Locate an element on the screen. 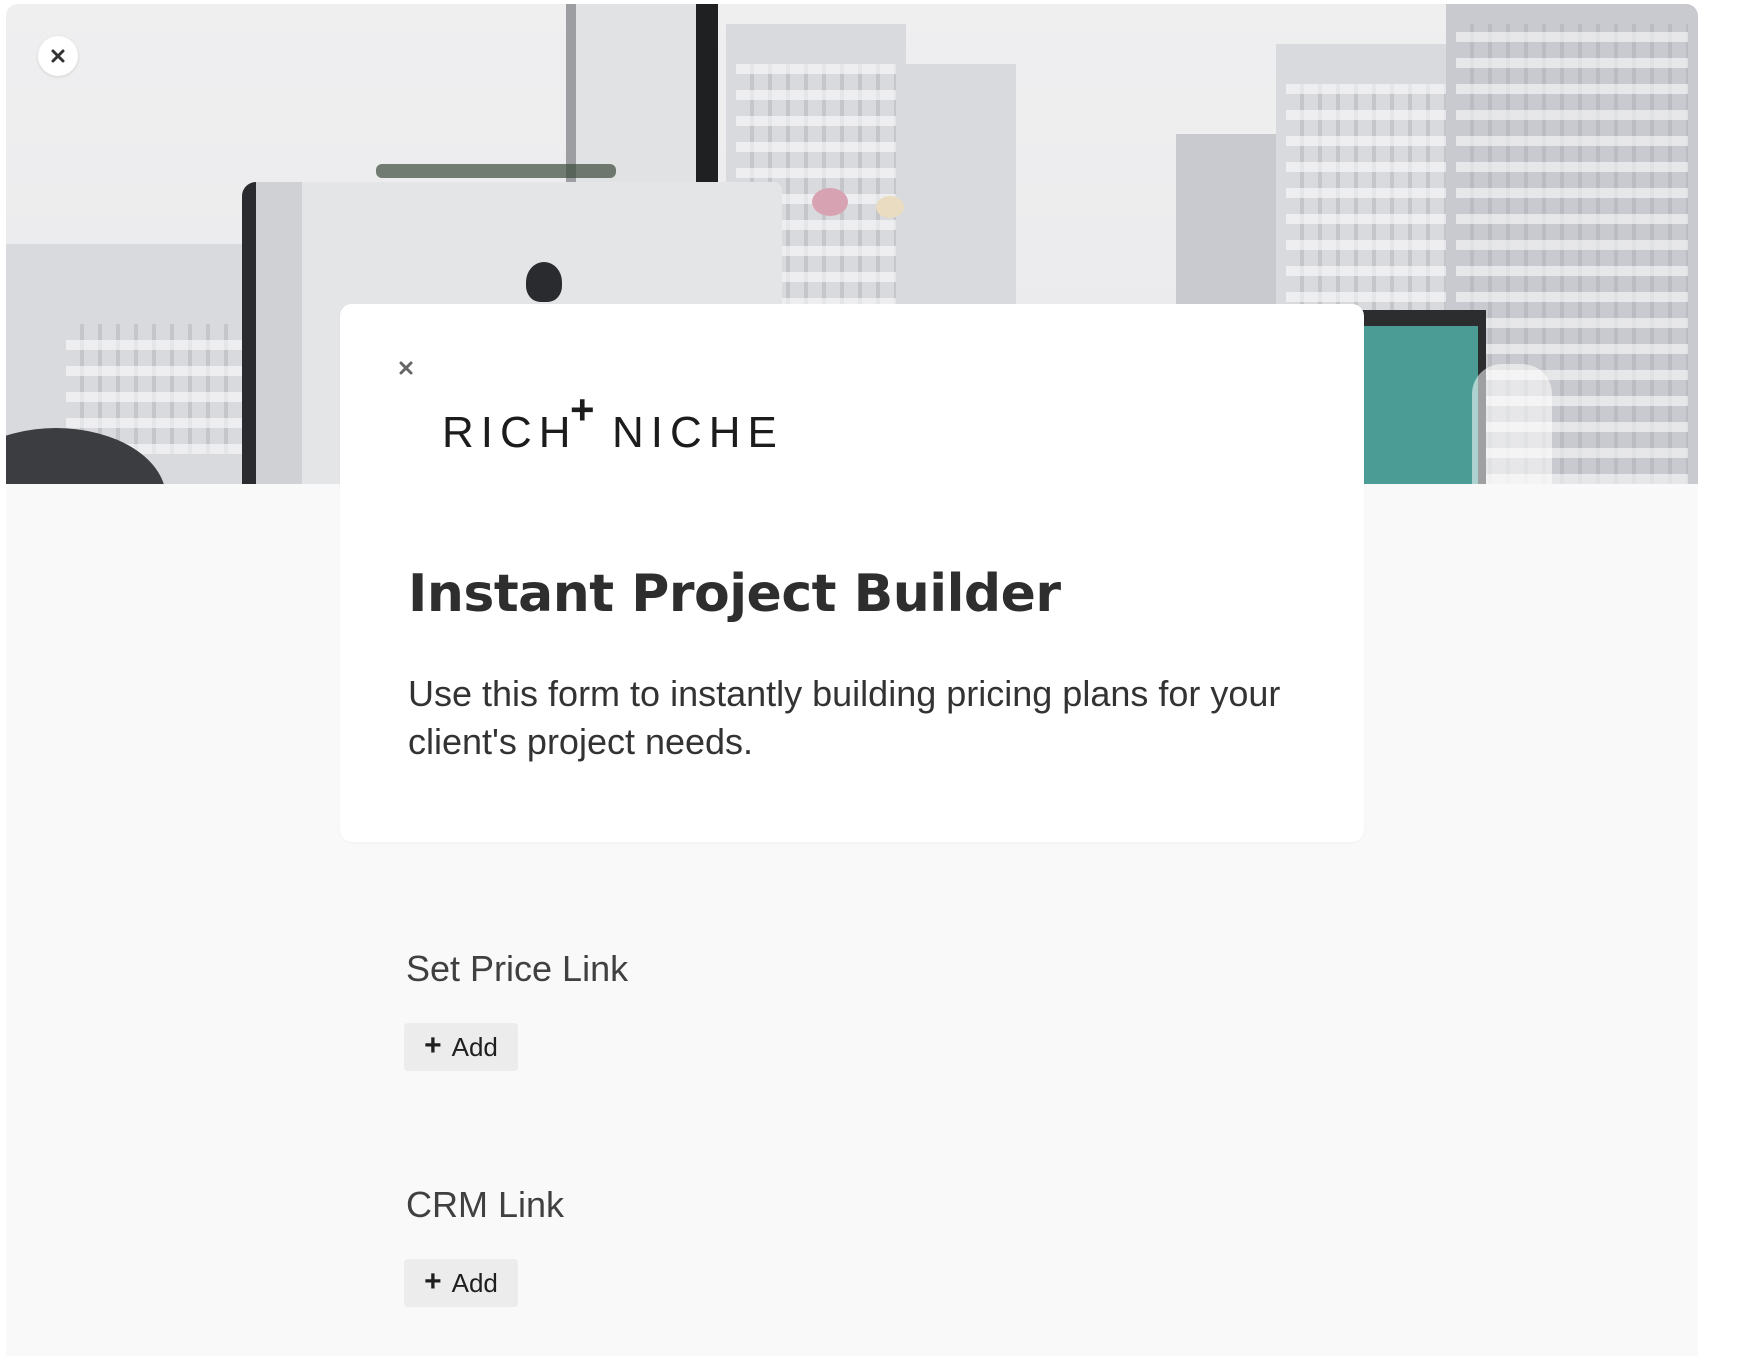 The image size is (1740, 1356). brand-logo: RICH + NICHE is located at coordinates (622, 423).